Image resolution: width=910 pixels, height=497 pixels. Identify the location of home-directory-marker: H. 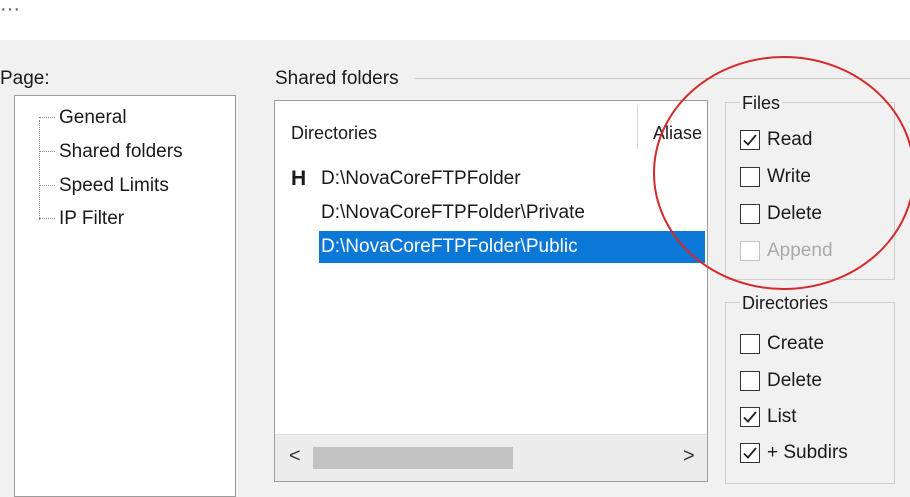
(299, 178).